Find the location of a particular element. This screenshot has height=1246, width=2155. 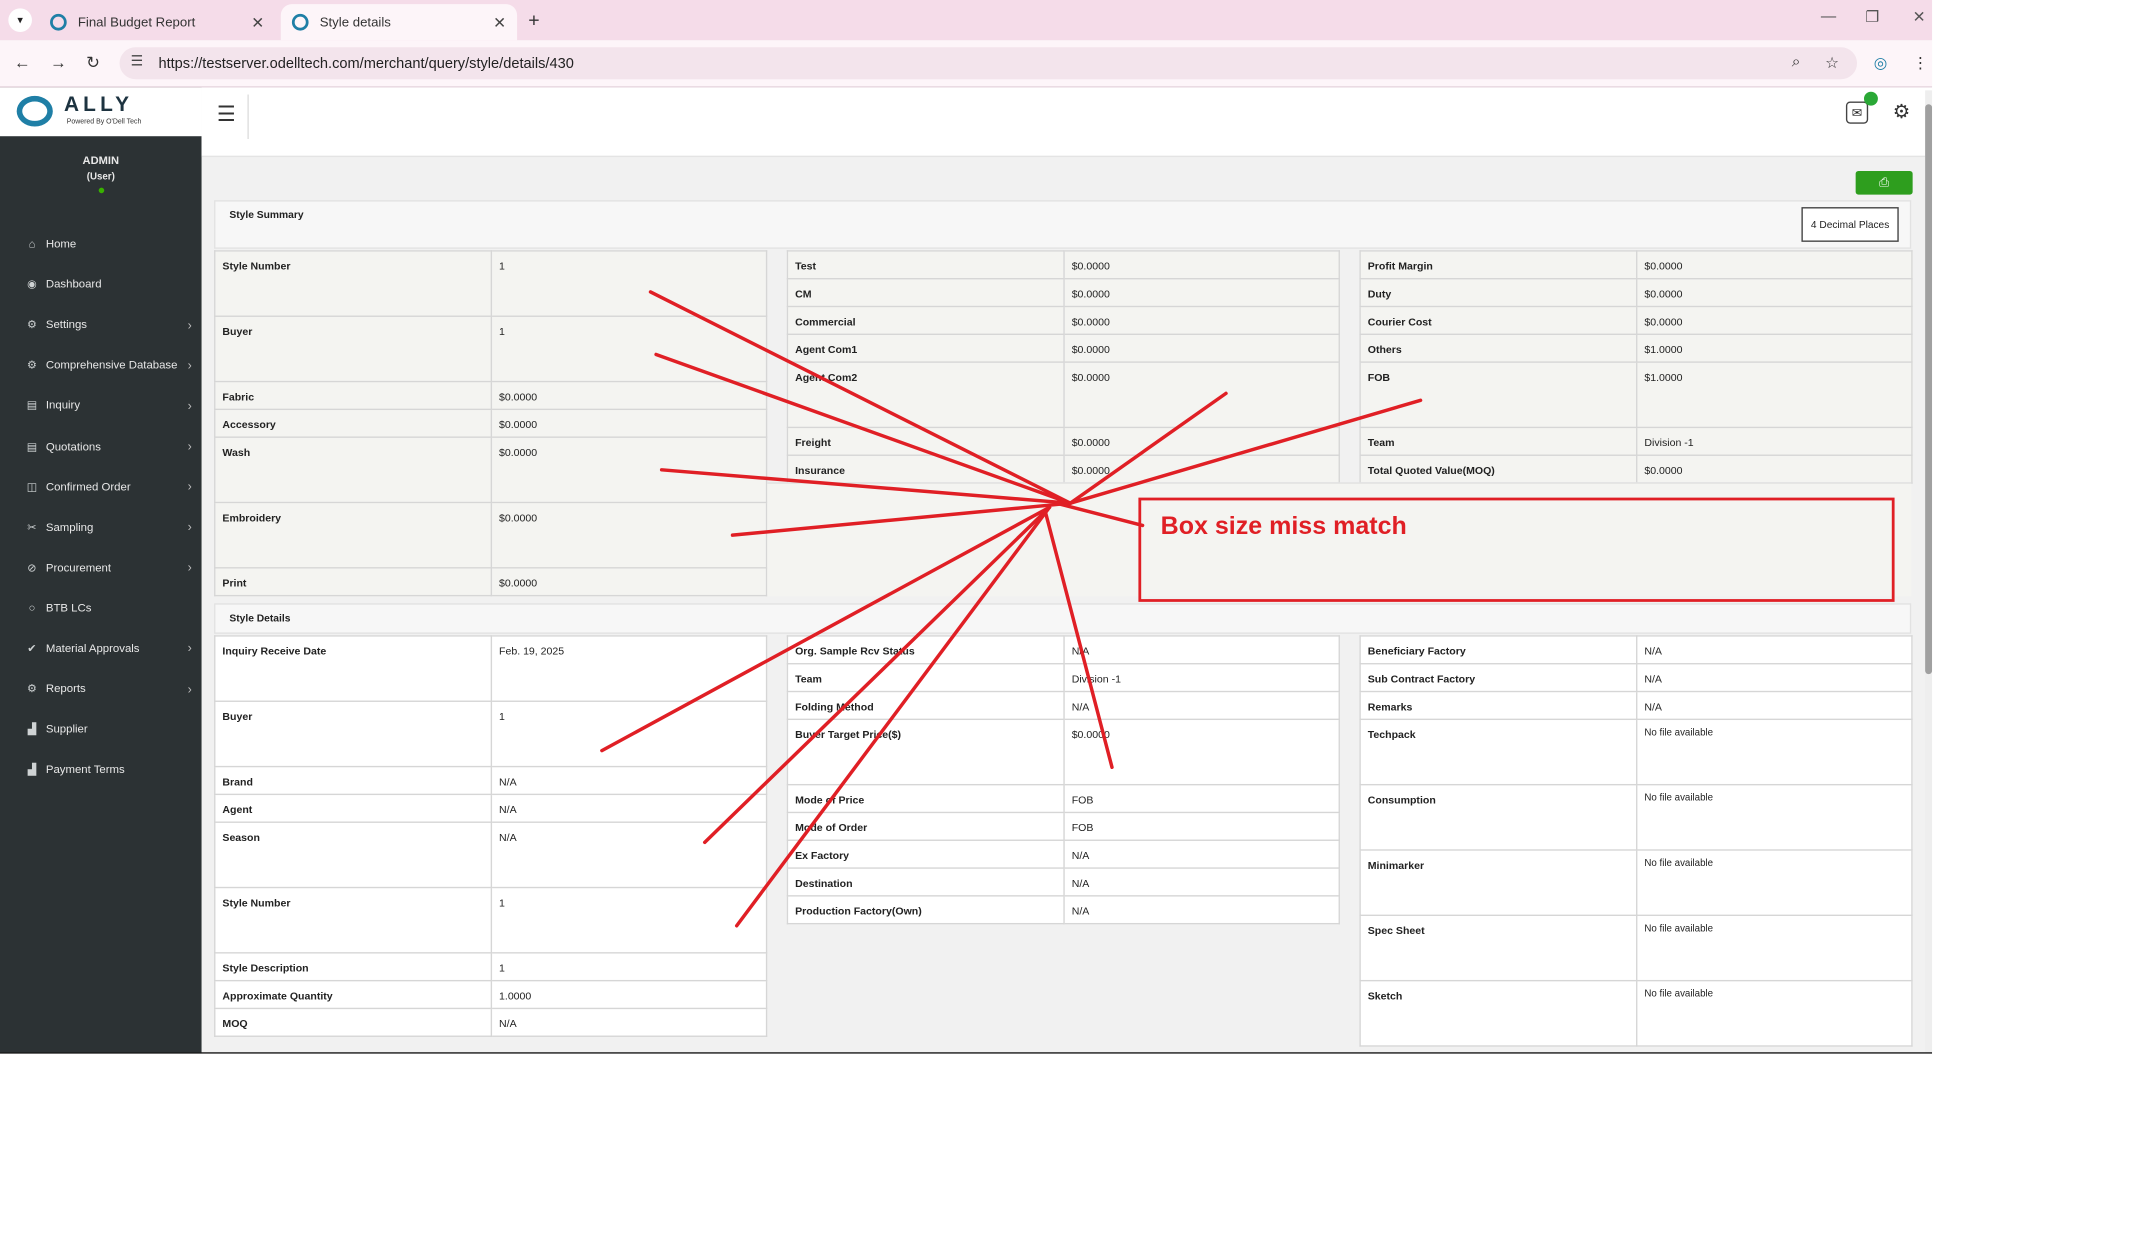

forward-arrow-icon: → is located at coordinates (58, 62).